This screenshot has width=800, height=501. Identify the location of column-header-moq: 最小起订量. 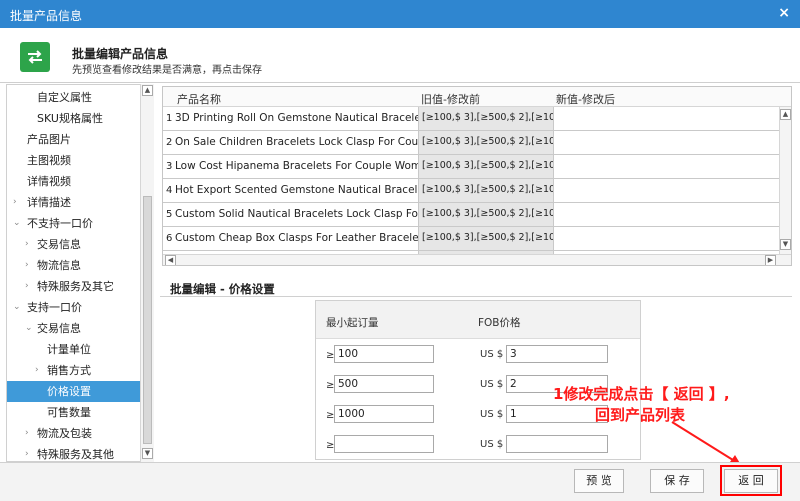
(352, 323).